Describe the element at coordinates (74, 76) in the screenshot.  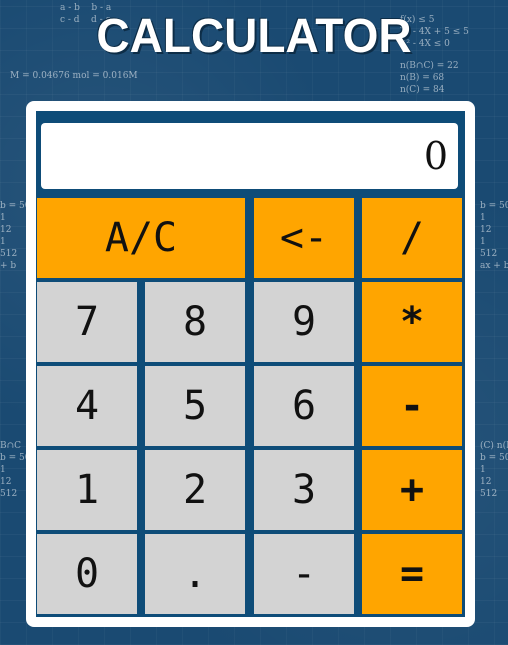
I see `background-formula: M = 0.04676 mol = 0.016M` at that location.